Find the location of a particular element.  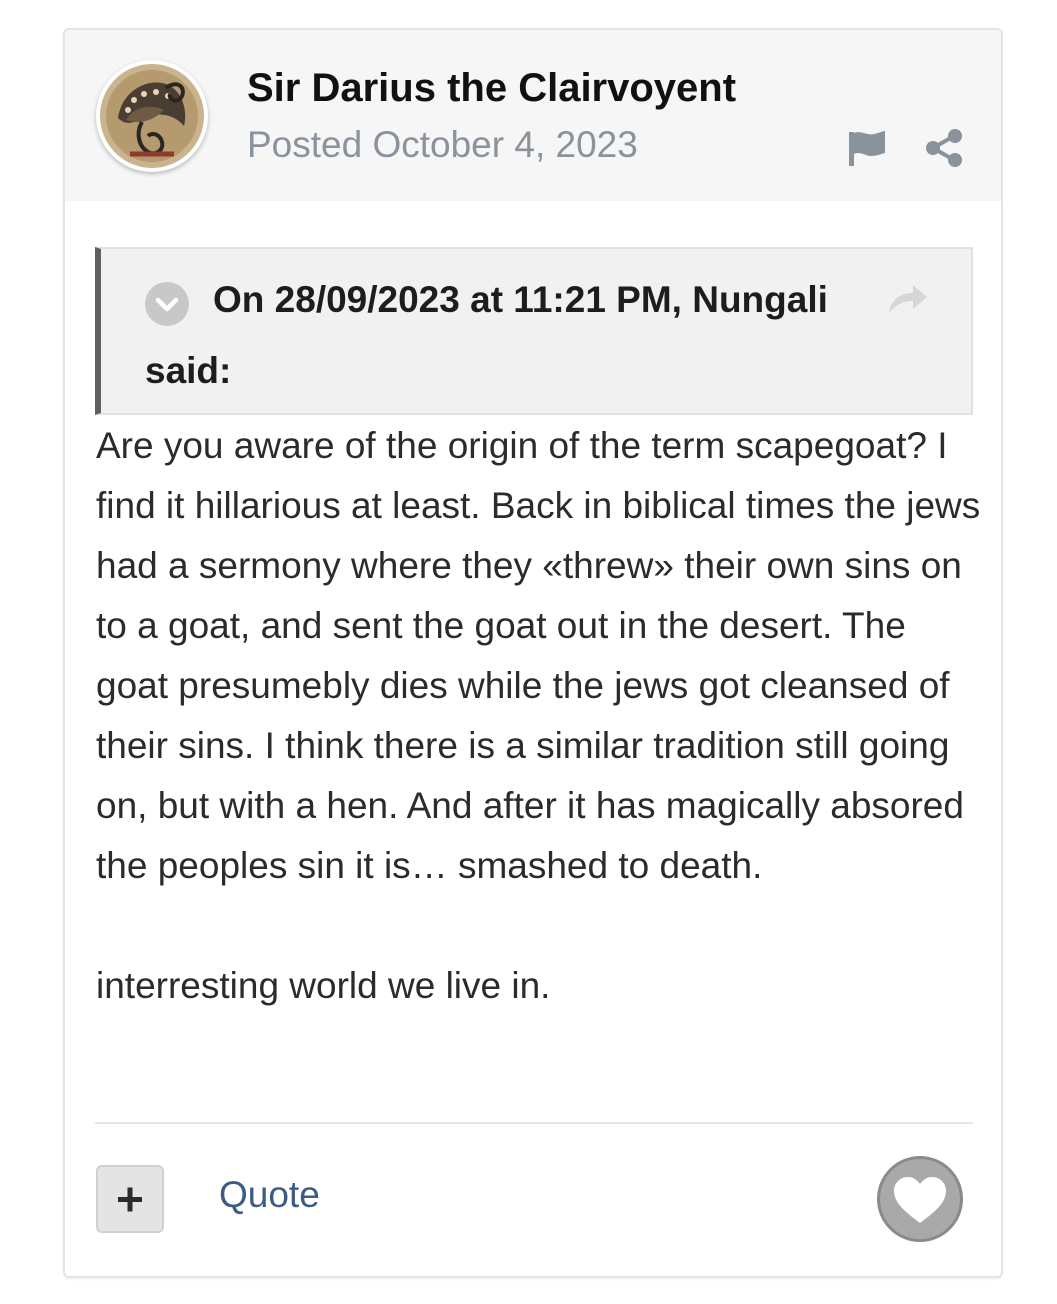

heart-icon is located at coordinates (920, 1200).